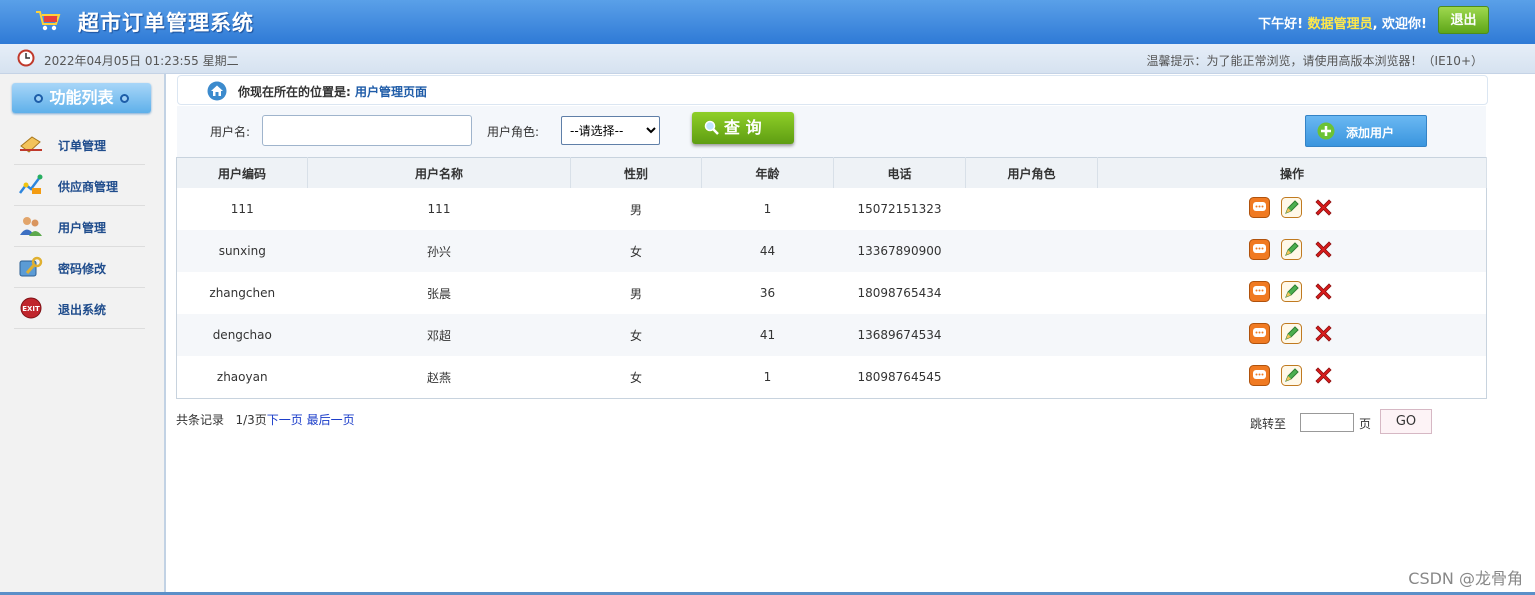 This screenshot has width=1535, height=595. Describe the element at coordinates (242, 293) in the screenshot. I see `cell-user-code: zhangchen` at that location.